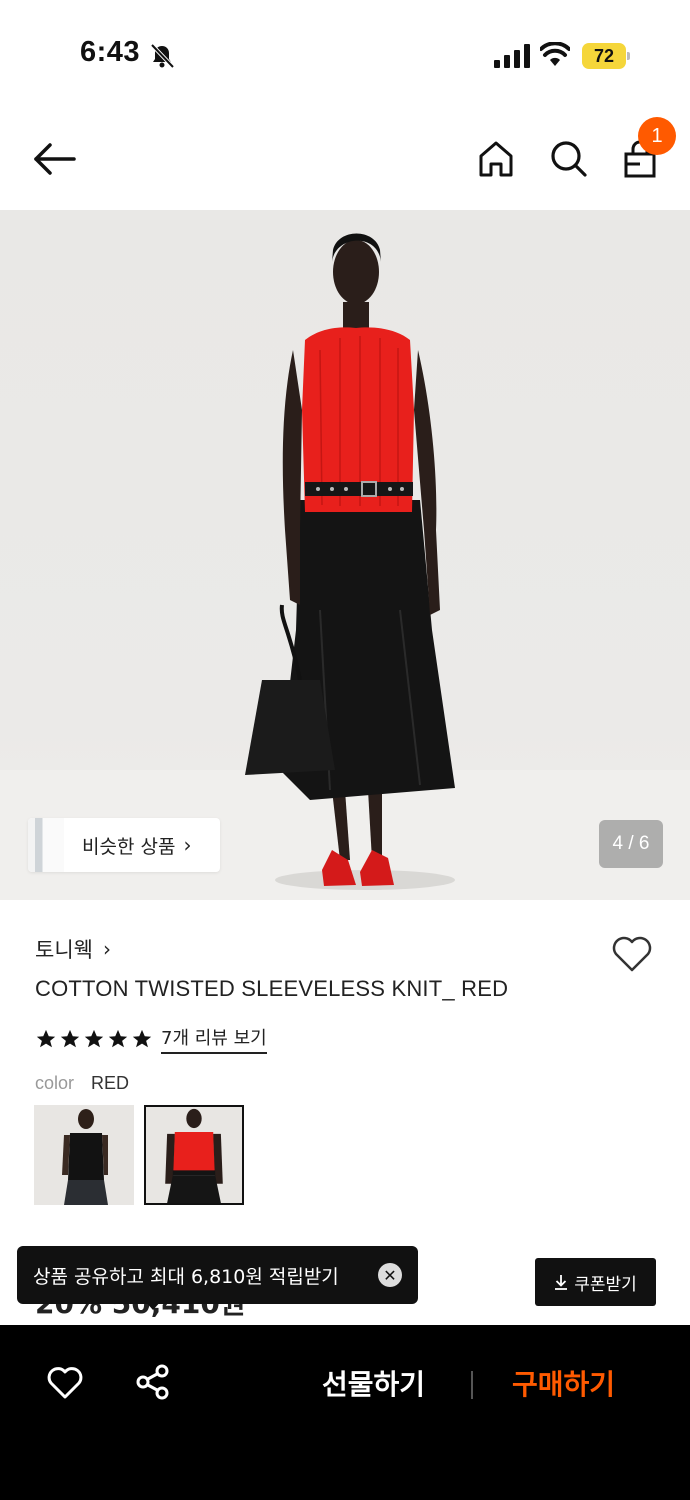 The width and height of the screenshot is (690, 1500). What do you see at coordinates (272, 988) in the screenshot?
I see `product-title: COTTON TWISTED SLEEVELESS KNIT_ RED` at bounding box center [272, 988].